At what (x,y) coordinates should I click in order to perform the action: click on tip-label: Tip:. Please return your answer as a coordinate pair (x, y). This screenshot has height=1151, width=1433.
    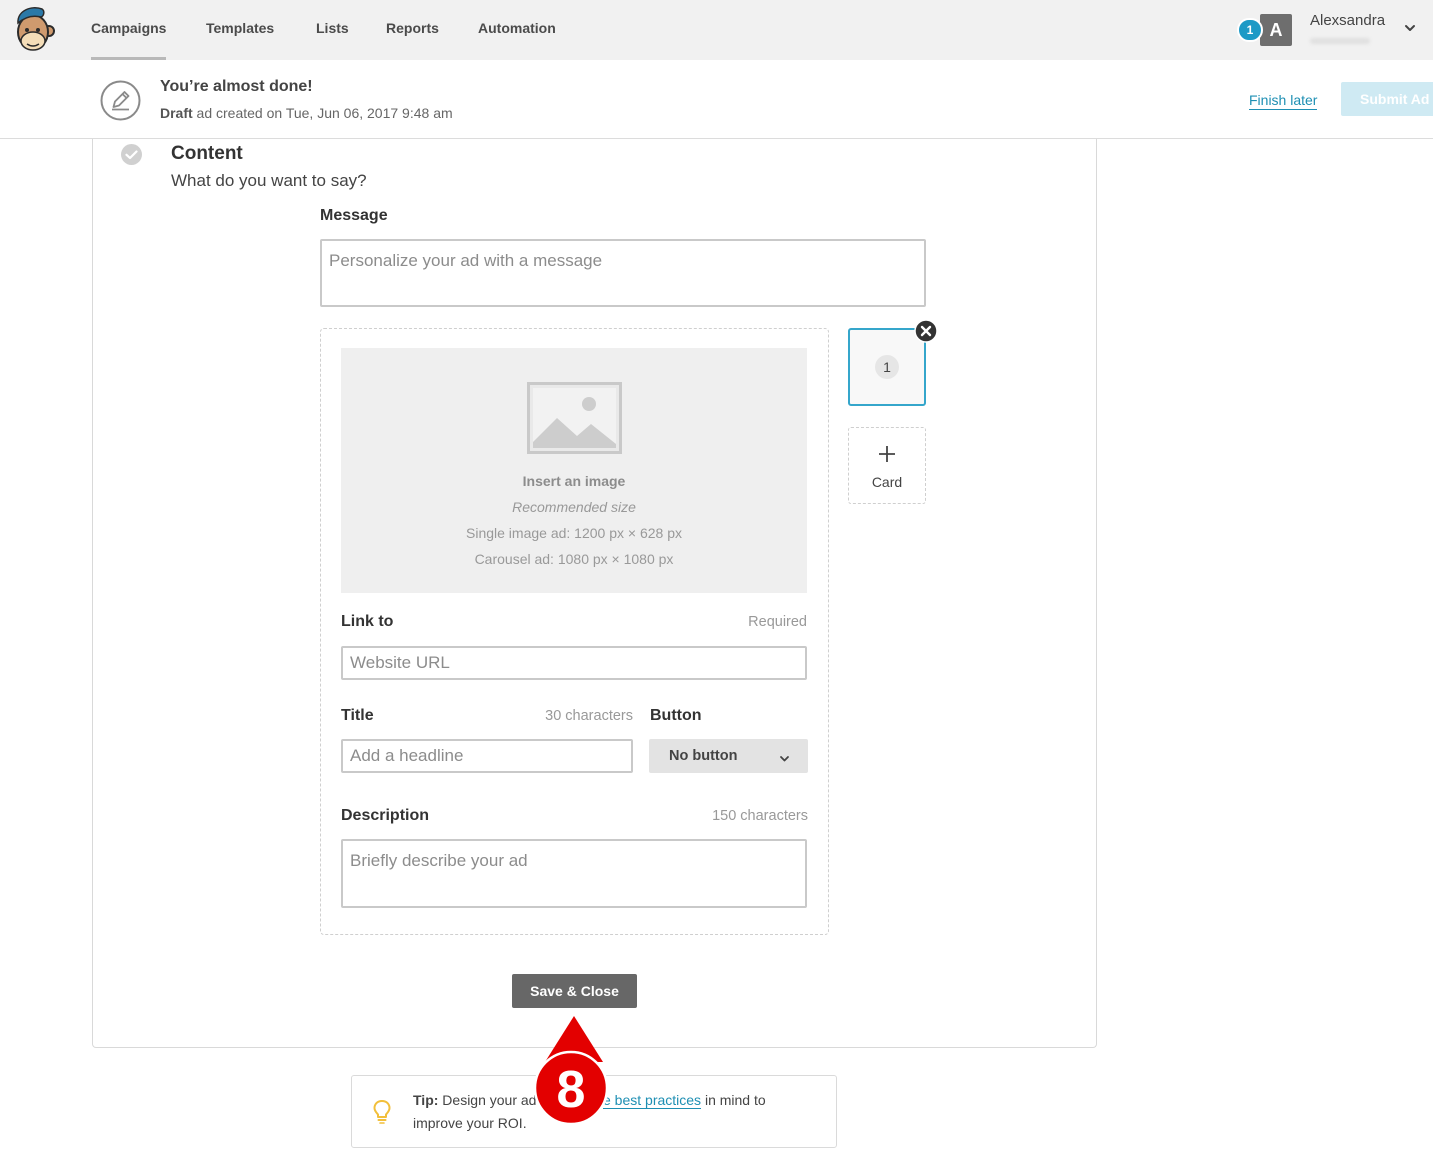
    Looking at the image, I should click on (426, 1100).